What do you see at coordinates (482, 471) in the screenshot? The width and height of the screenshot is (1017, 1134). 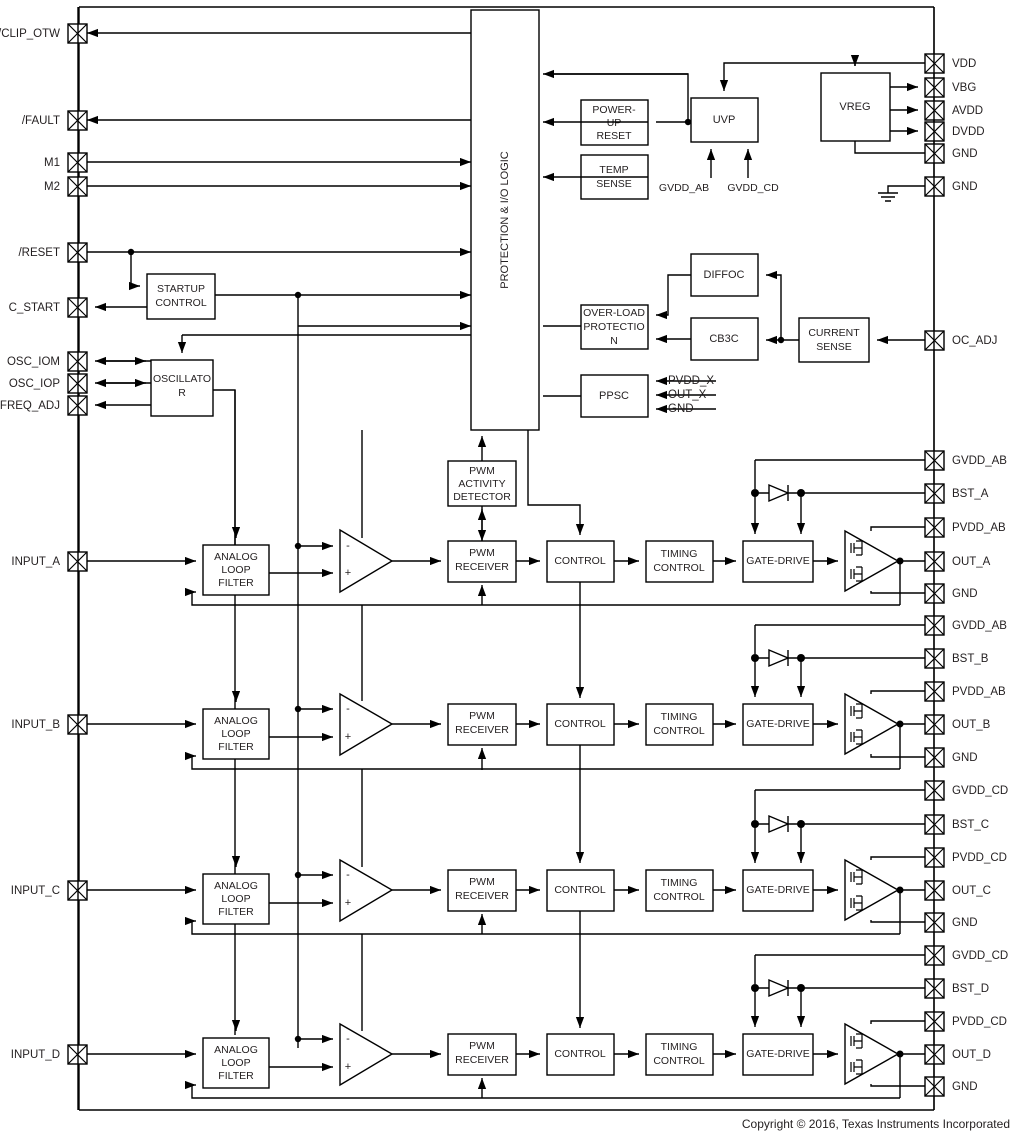 I see `pwm-activity-line1: PWM` at bounding box center [482, 471].